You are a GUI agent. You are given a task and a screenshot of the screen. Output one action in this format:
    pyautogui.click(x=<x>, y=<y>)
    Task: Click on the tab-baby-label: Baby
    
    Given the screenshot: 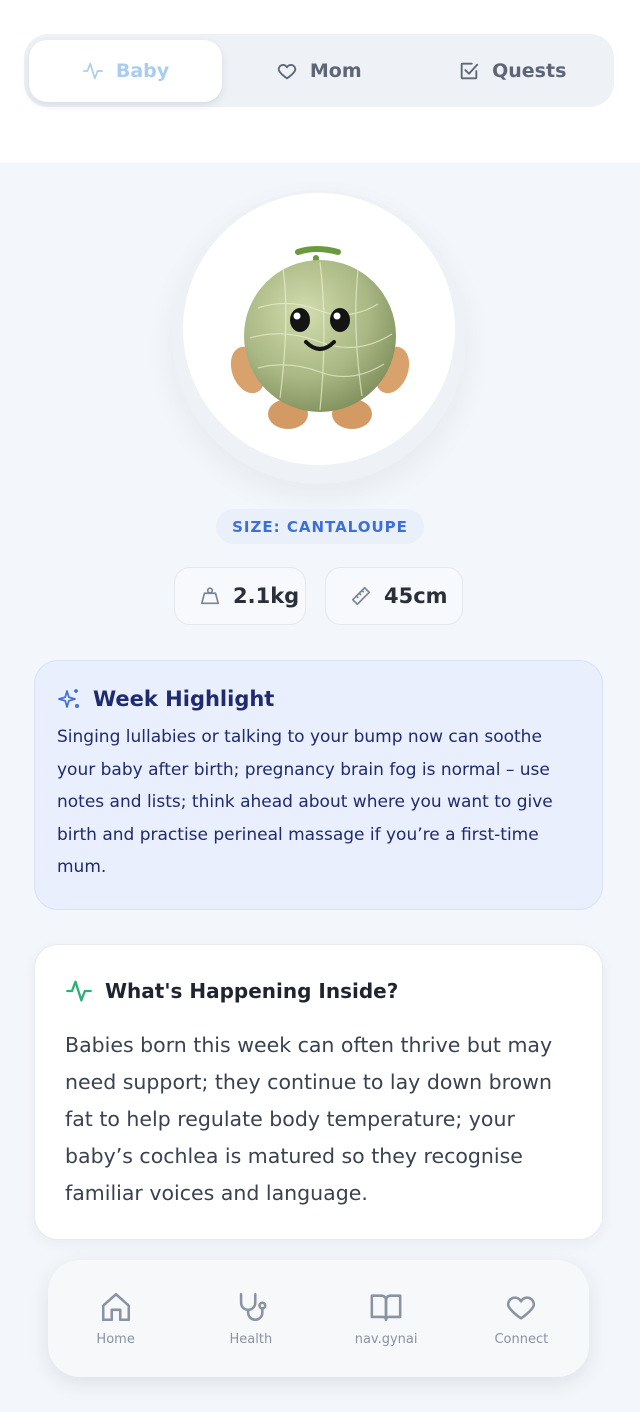 What is the action you would take?
    pyautogui.click(x=142, y=70)
    